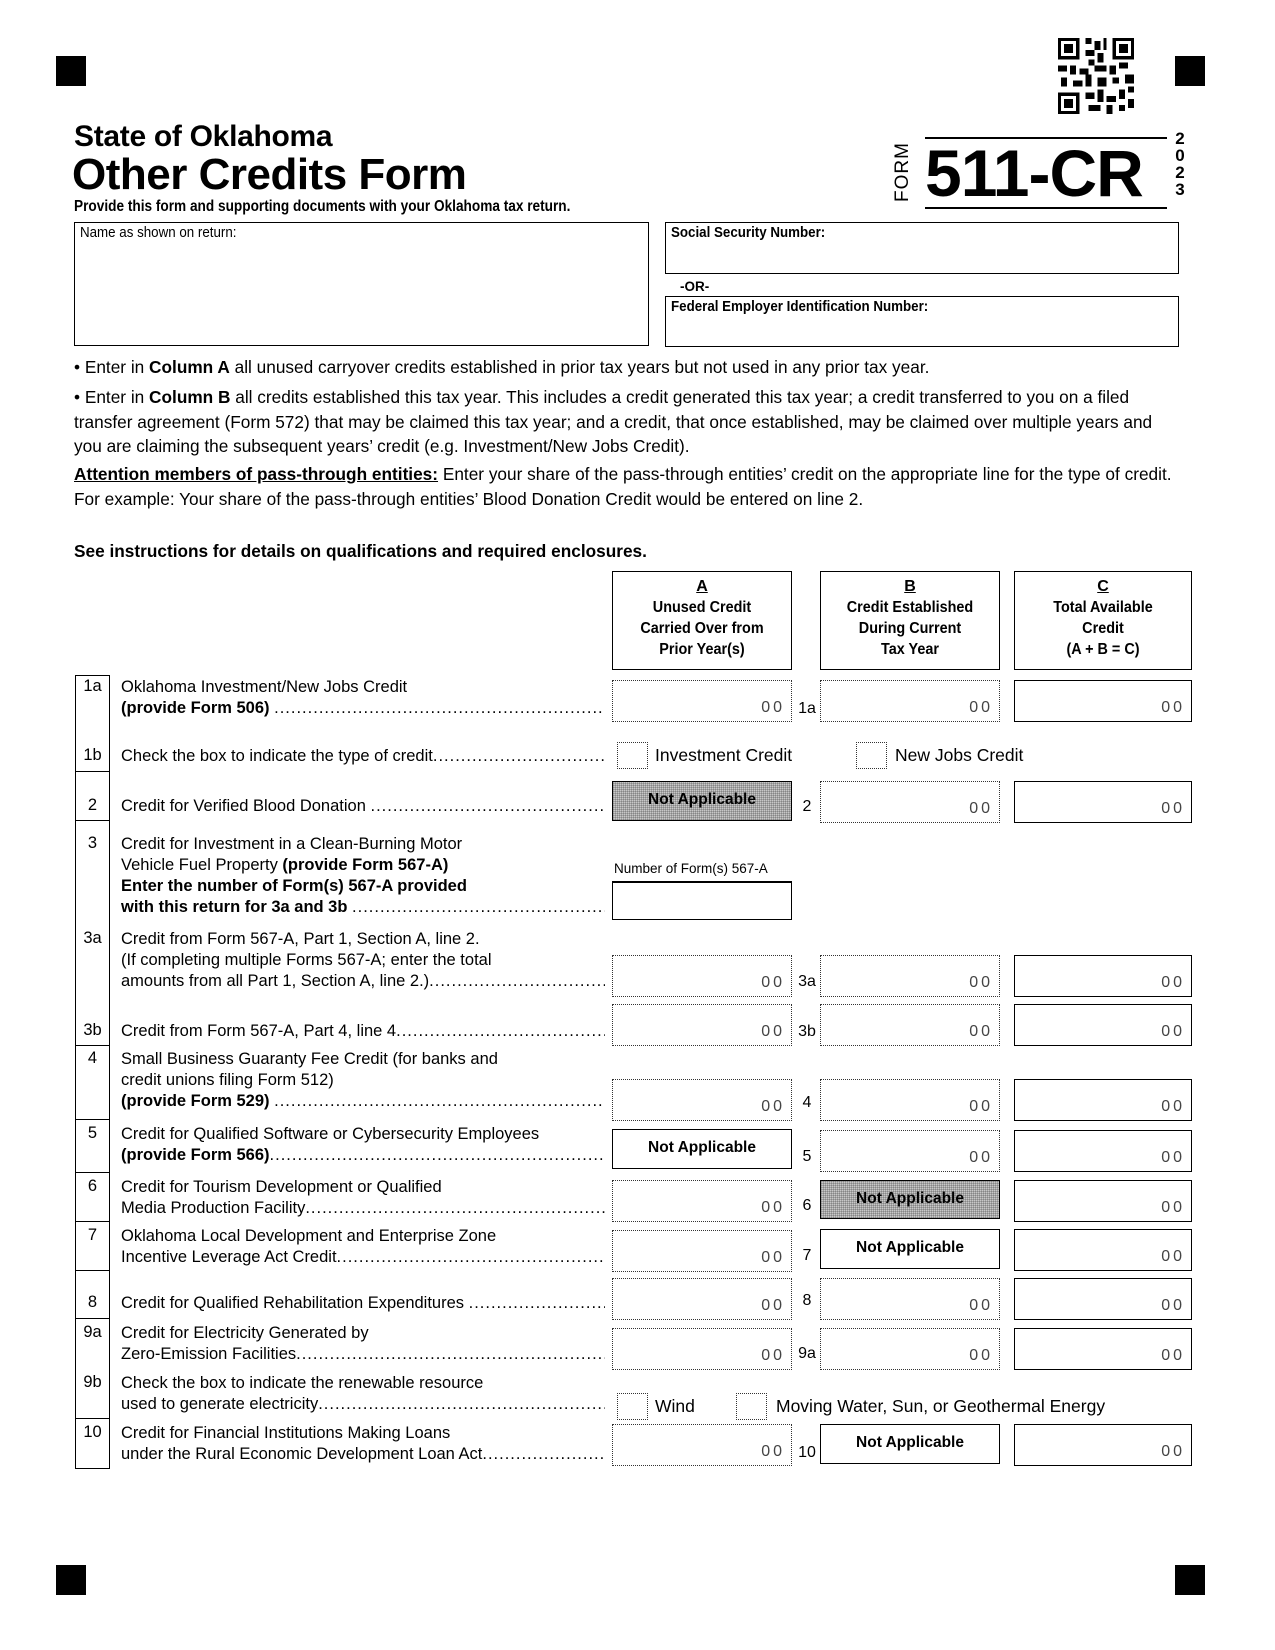 Image resolution: width=1275 pixels, height=1650 pixels. What do you see at coordinates (807, 1353) in the screenshot?
I see `line-9a-mid-label: 9a` at bounding box center [807, 1353].